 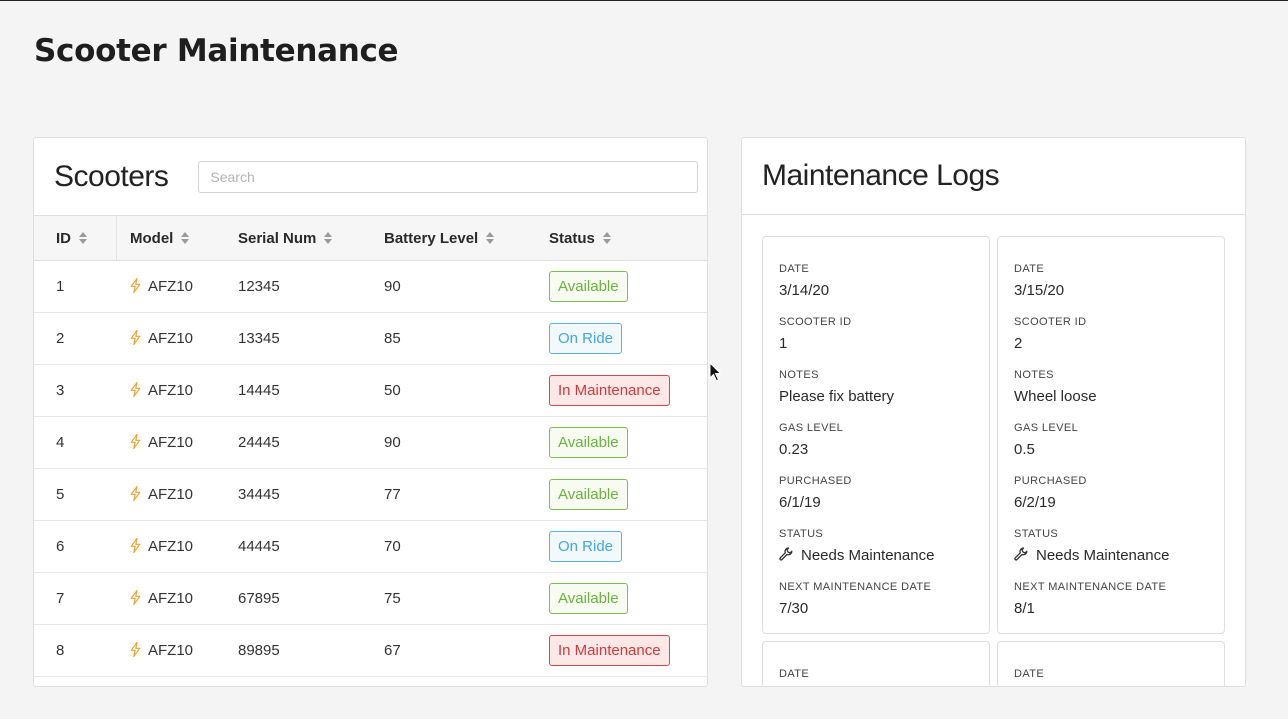 I want to click on log-field-scooter-id: SCOOTER ID 2, so click(x=1111, y=334).